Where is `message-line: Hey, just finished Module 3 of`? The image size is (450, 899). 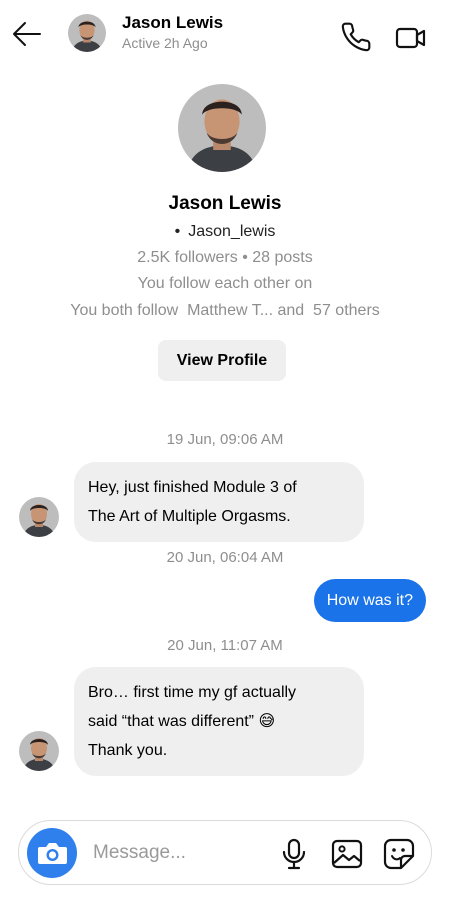
message-line: Hey, just finished Module 3 of is located at coordinates (192, 487).